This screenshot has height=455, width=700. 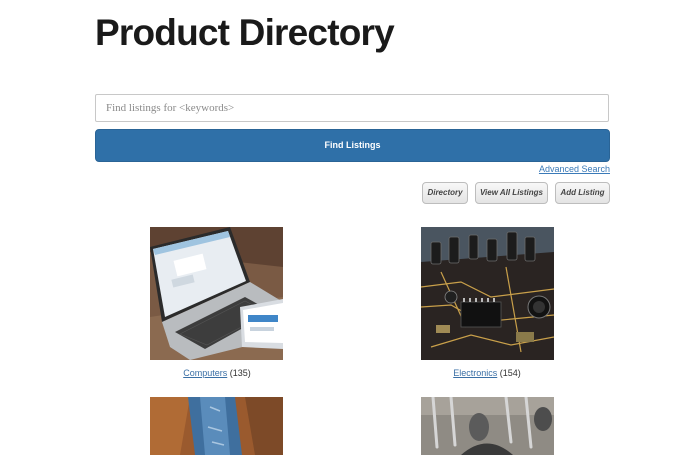 I want to click on directory-button: Directory, so click(x=445, y=193).